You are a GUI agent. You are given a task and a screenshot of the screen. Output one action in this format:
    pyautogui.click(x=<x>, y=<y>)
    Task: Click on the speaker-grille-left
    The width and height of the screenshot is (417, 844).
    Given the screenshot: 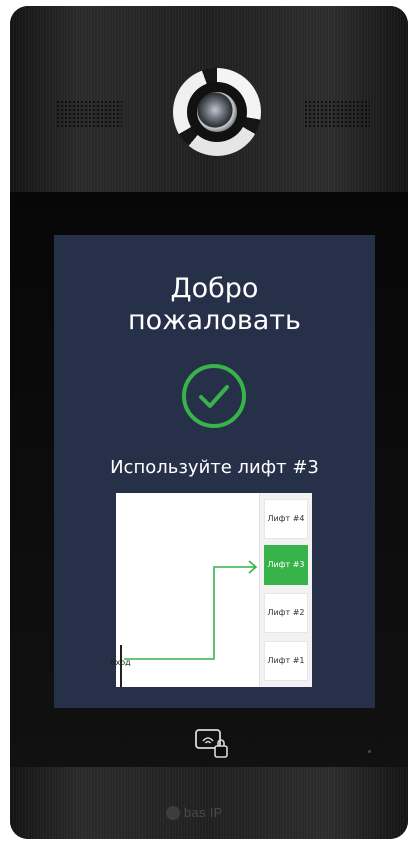 What is the action you would take?
    pyautogui.click(x=89, y=114)
    